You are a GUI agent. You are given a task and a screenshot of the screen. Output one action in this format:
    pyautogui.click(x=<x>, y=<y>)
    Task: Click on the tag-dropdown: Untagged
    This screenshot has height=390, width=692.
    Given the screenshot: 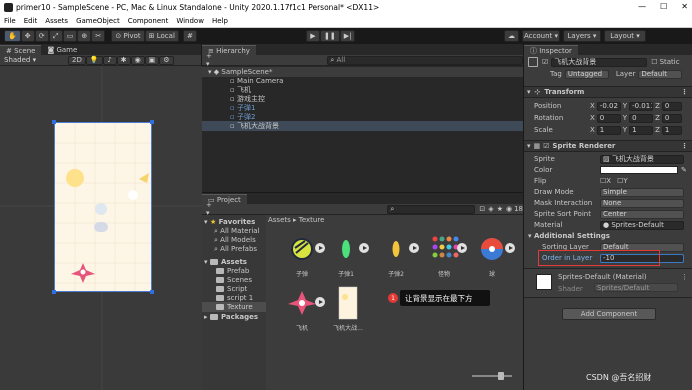 What is the action you would take?
    pyautogui.click(x=586, y=74)
    